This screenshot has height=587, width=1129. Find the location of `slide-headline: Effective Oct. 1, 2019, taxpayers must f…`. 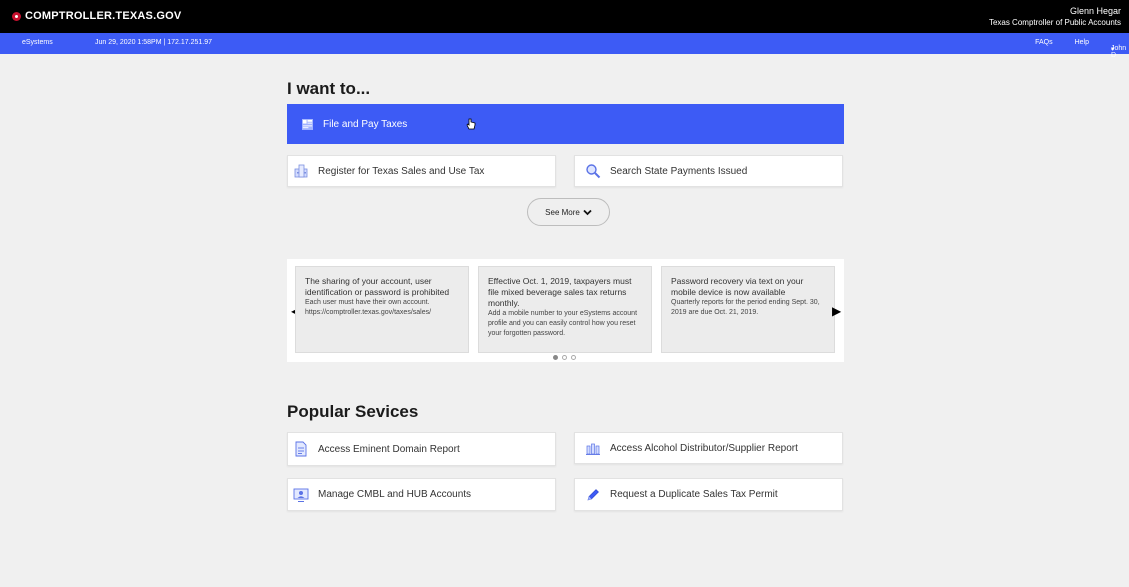

slide-headline: Effective Oct. 1, 2019, taxpayers must f… is located at coordinates (560, 292).